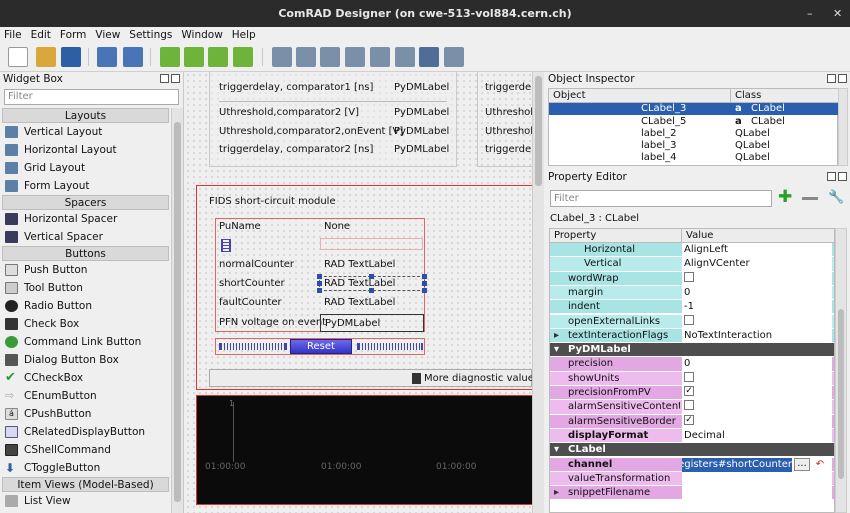 Image resolution: width=850 pixels, height=513 pixels. Describe the element at coordinates (758, 236) in the screenshot. I see `column-value: Value` at that location.